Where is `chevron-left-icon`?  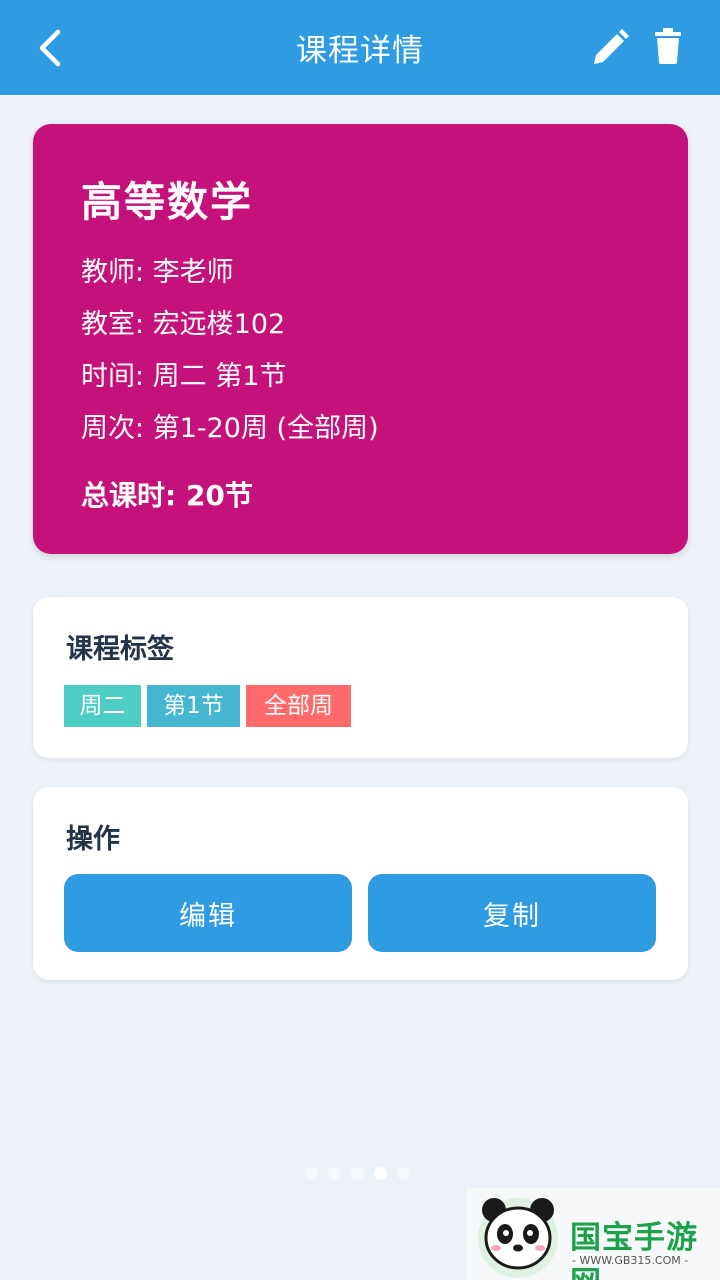 chevron-left-icon is located at coordinates (50, 48).